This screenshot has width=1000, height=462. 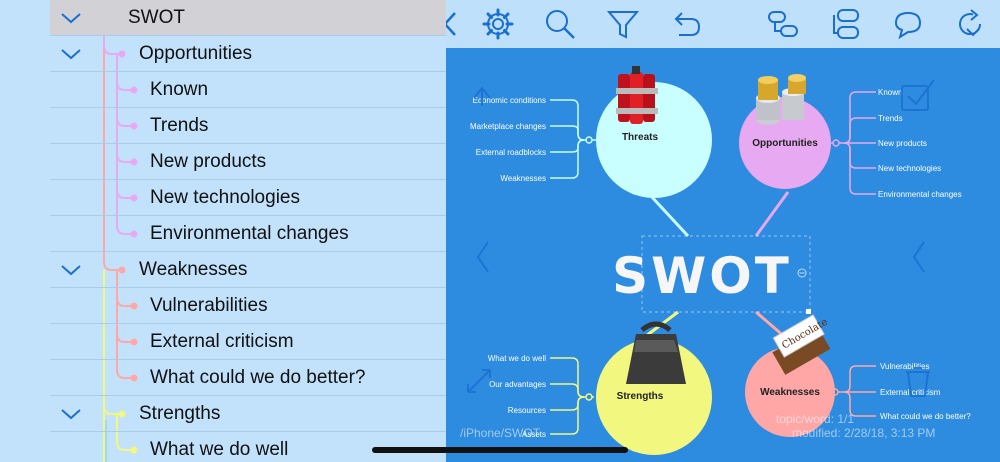 What do you see at coordinates (890, 92) in the screenshot?
I see `opportunities-item: Known` at bounding box center [890, 92].